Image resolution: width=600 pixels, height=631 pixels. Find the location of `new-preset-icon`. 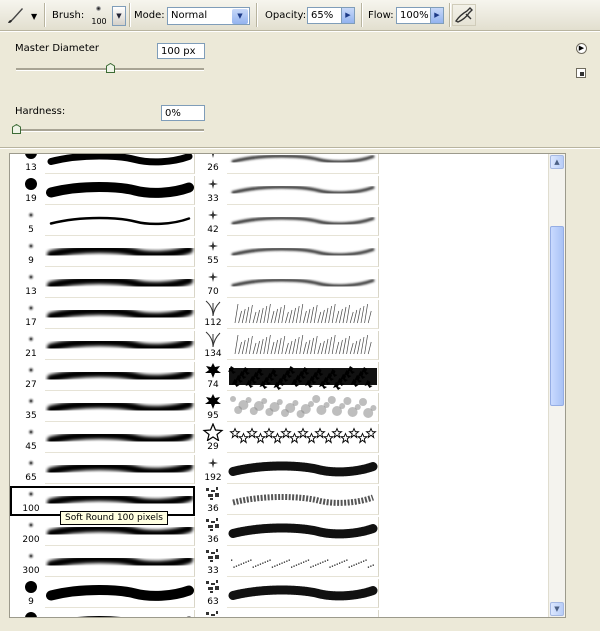

new-preset-icon is located at coordinates (581, 73).